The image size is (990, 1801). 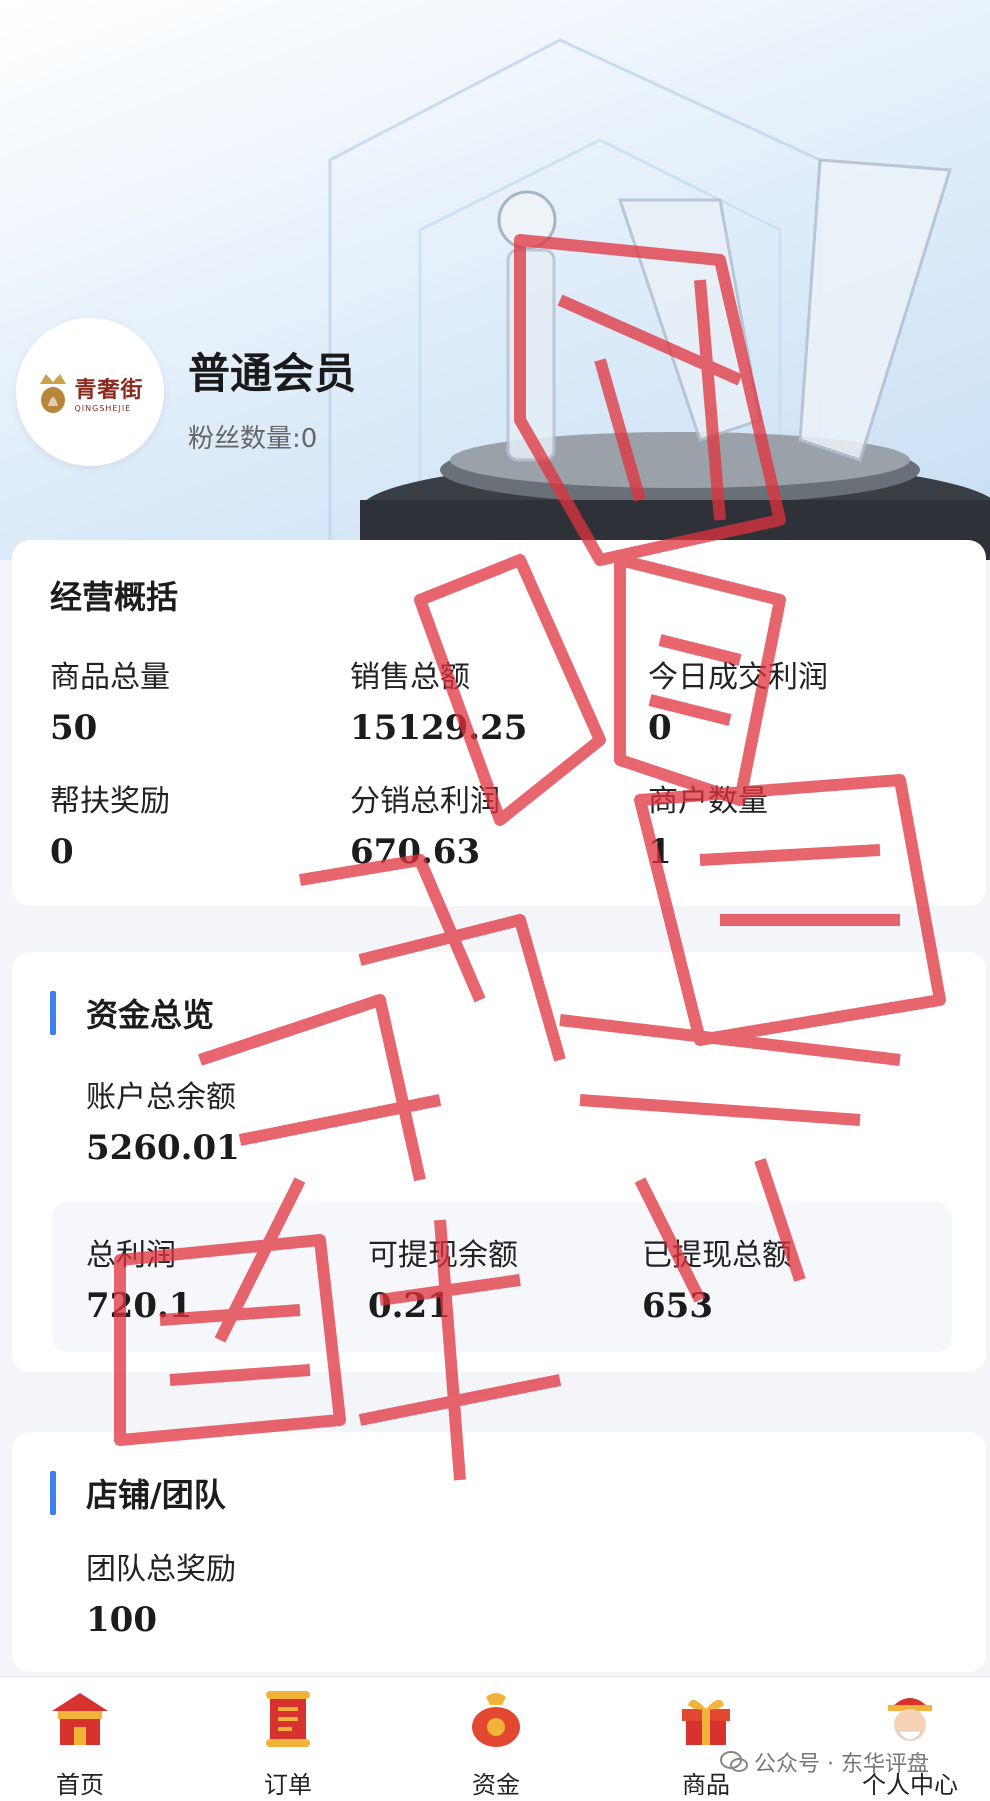 What do you see at coordinates (110, 801) in the screenshot?
I see `stat-label: 帮扶奖励` at bounding box center [110, 801].